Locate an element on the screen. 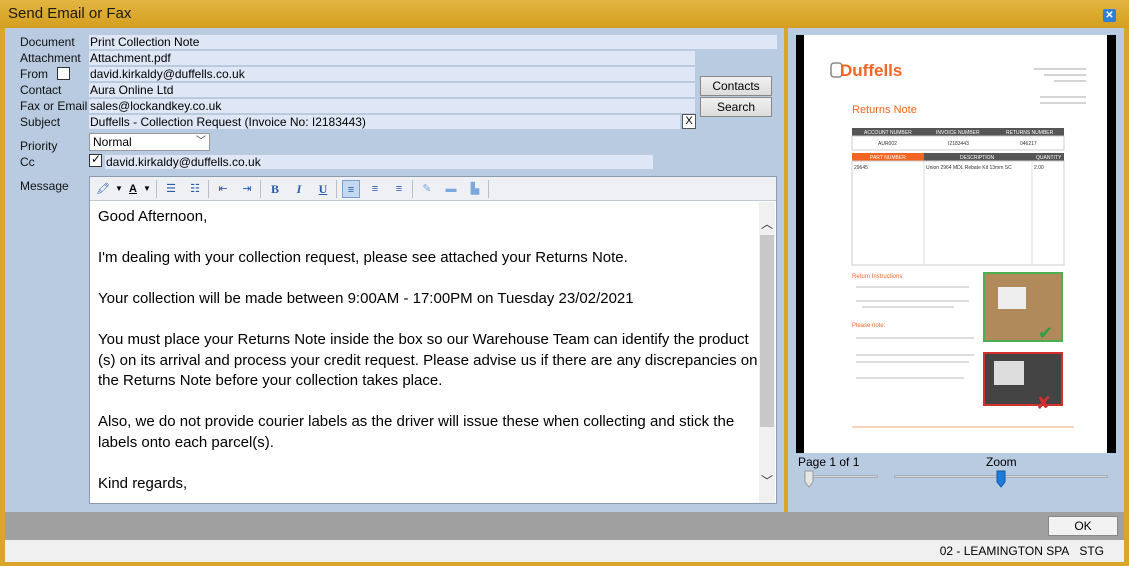 The width and height of the screenshot is (1129, 566). clear-subject-button: X is located at coordinates (689, 121).